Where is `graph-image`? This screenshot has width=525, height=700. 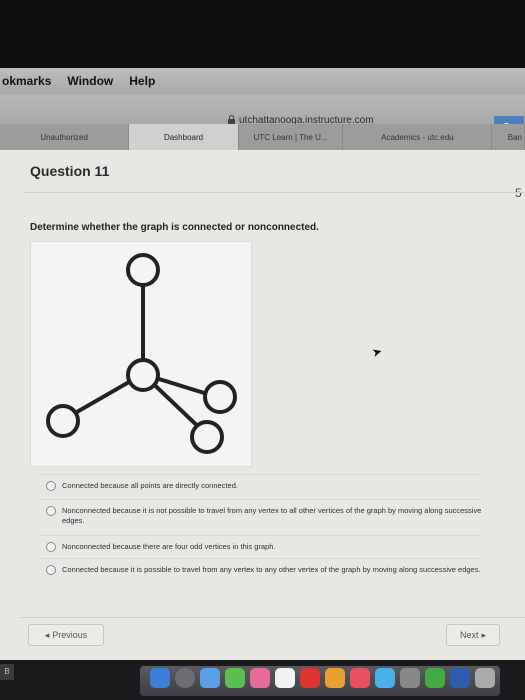
graph-image is located at coordinates (141, 354).